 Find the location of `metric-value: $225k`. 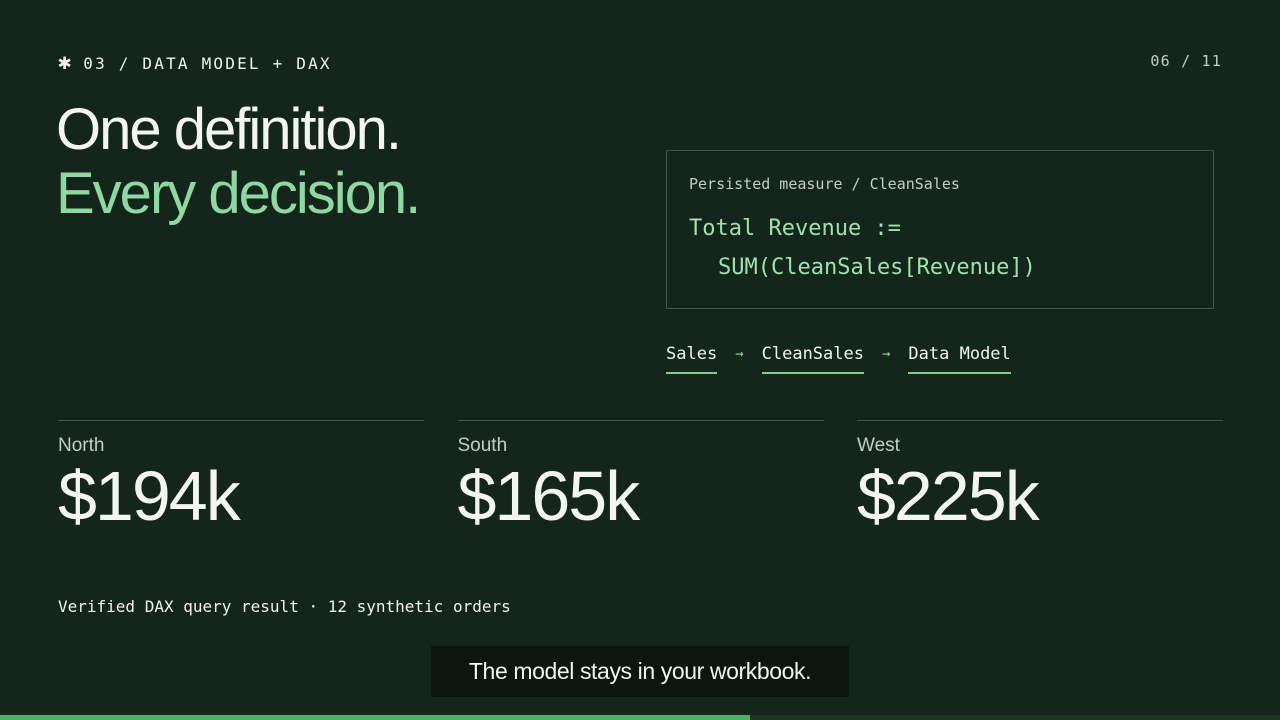

metric-value: $225k is located at coordinates (948, 496).